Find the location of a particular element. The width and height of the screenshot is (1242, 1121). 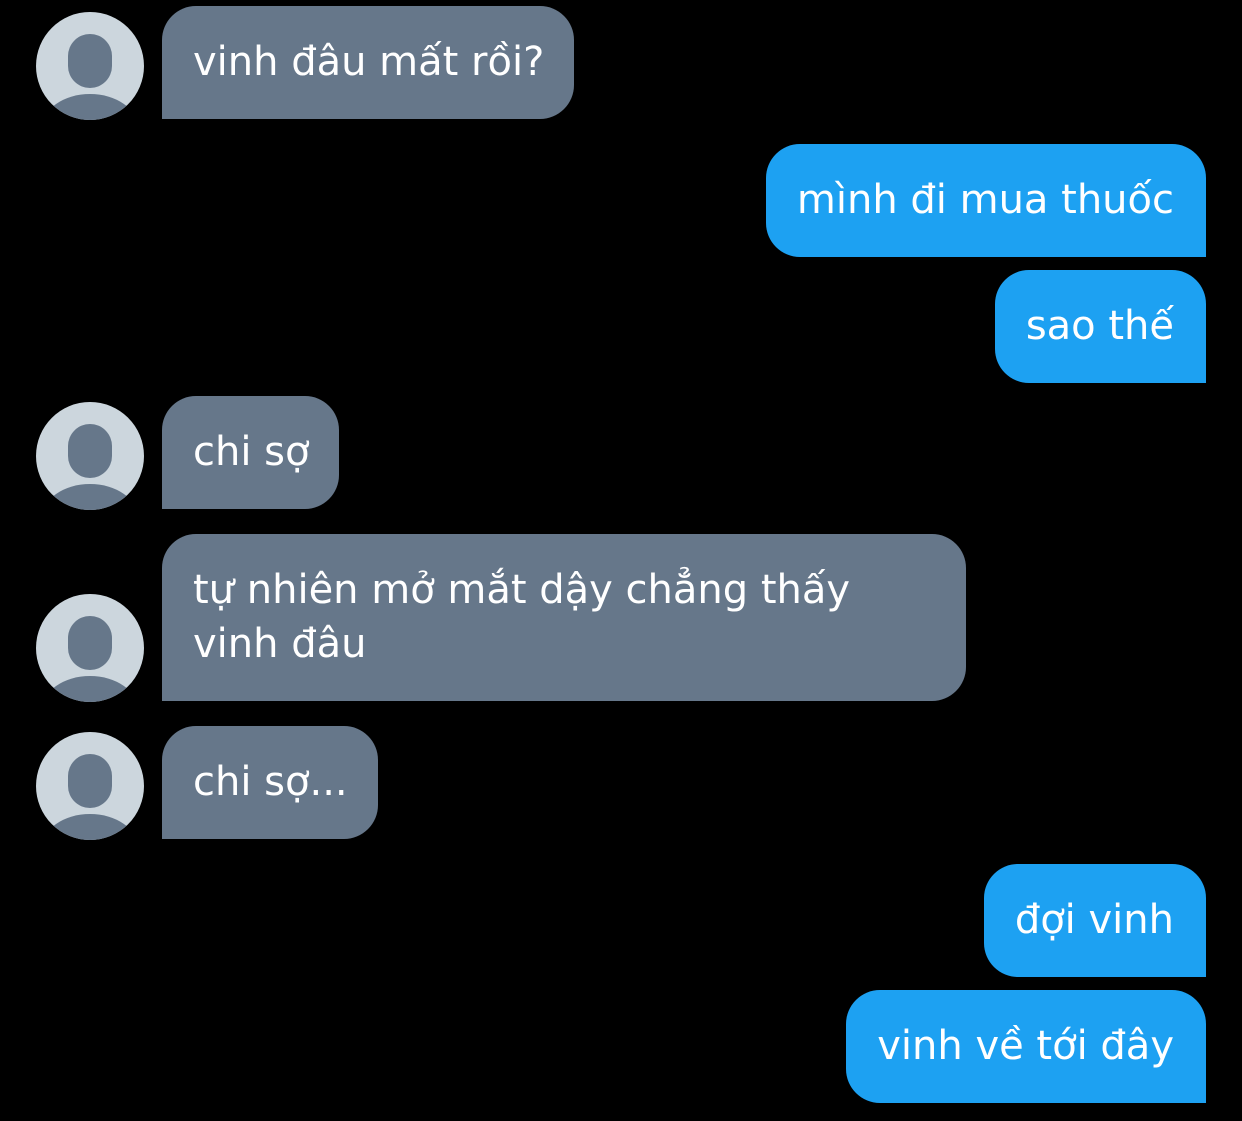

message-text: chi sợ is located at coordinates (251, 452).